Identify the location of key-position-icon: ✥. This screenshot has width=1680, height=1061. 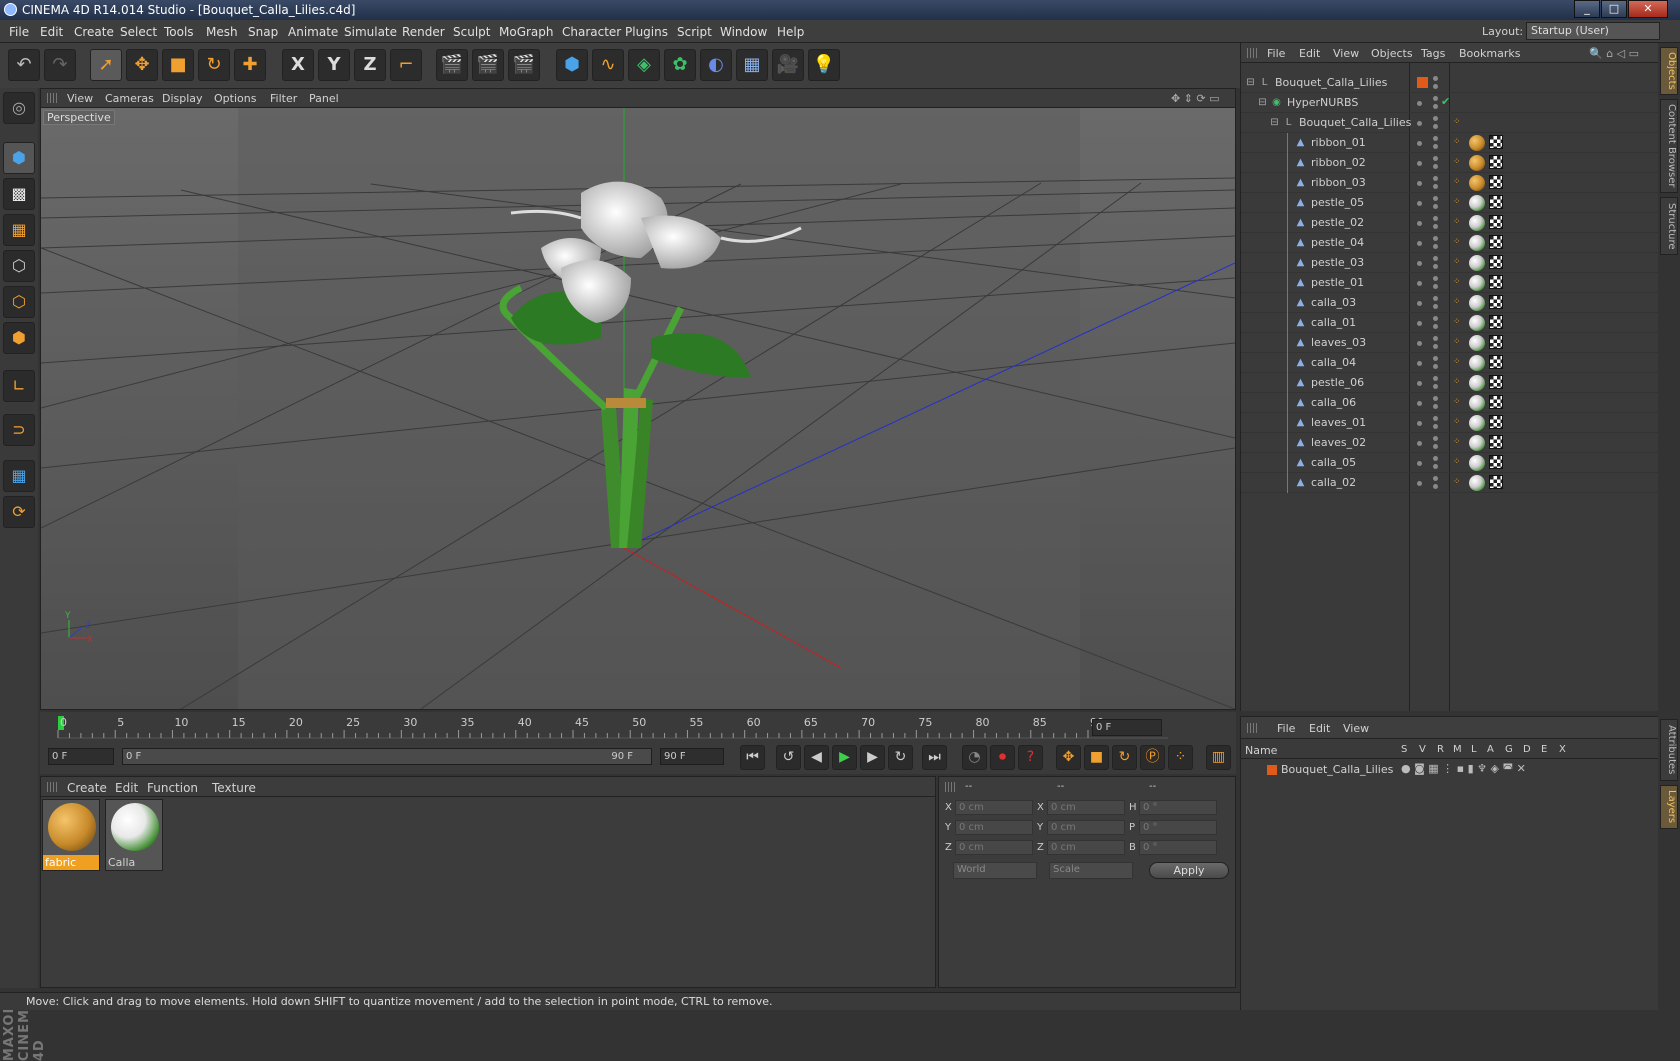
(1068, 757).